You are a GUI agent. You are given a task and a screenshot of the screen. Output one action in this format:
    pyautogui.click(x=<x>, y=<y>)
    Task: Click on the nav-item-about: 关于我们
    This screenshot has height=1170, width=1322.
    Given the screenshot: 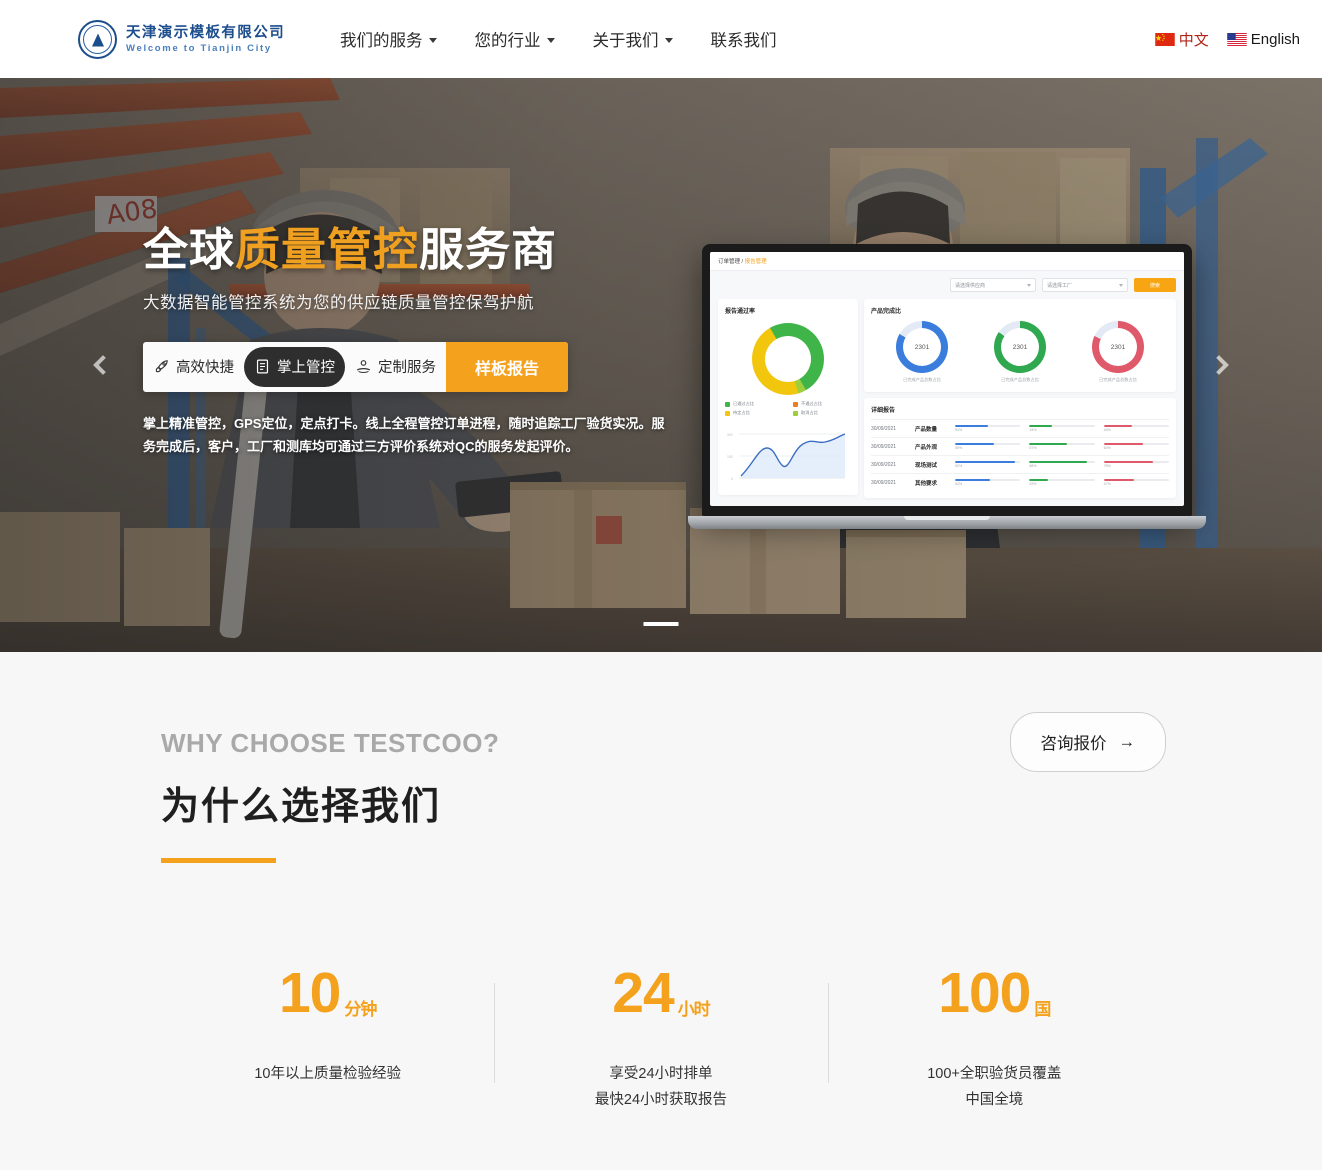 What is the action you would take?
    pyautogui.click(x=633, y=39)
    